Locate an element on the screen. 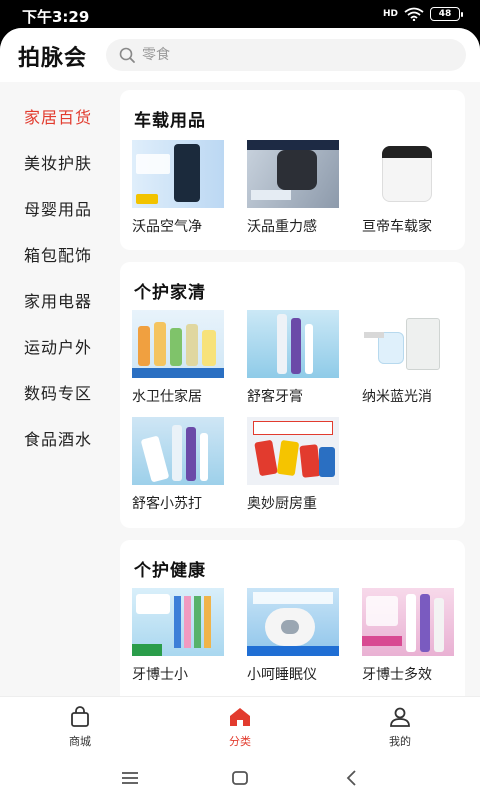  bag-icon is located at coordinates (80, 716).